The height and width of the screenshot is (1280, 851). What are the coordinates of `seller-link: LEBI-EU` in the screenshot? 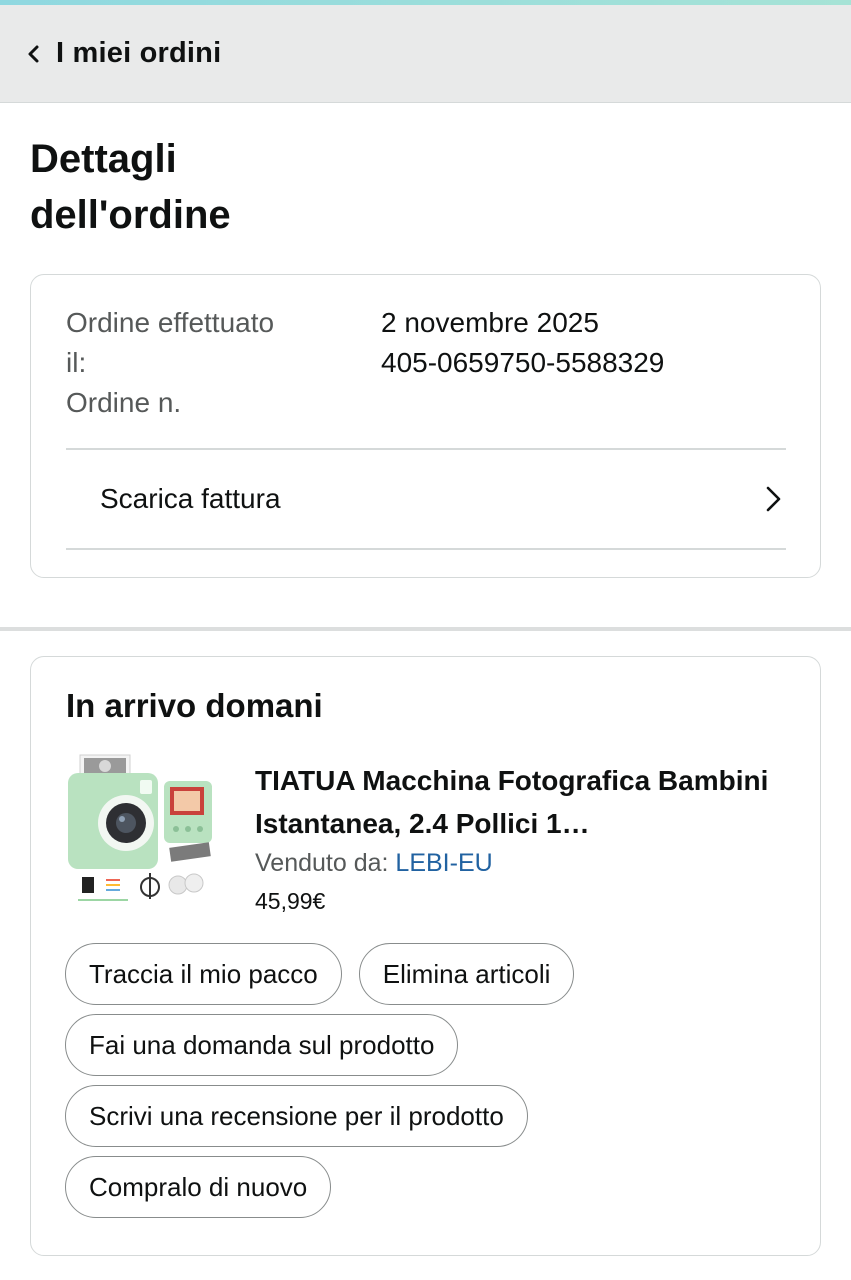 It's located at (443, 863).